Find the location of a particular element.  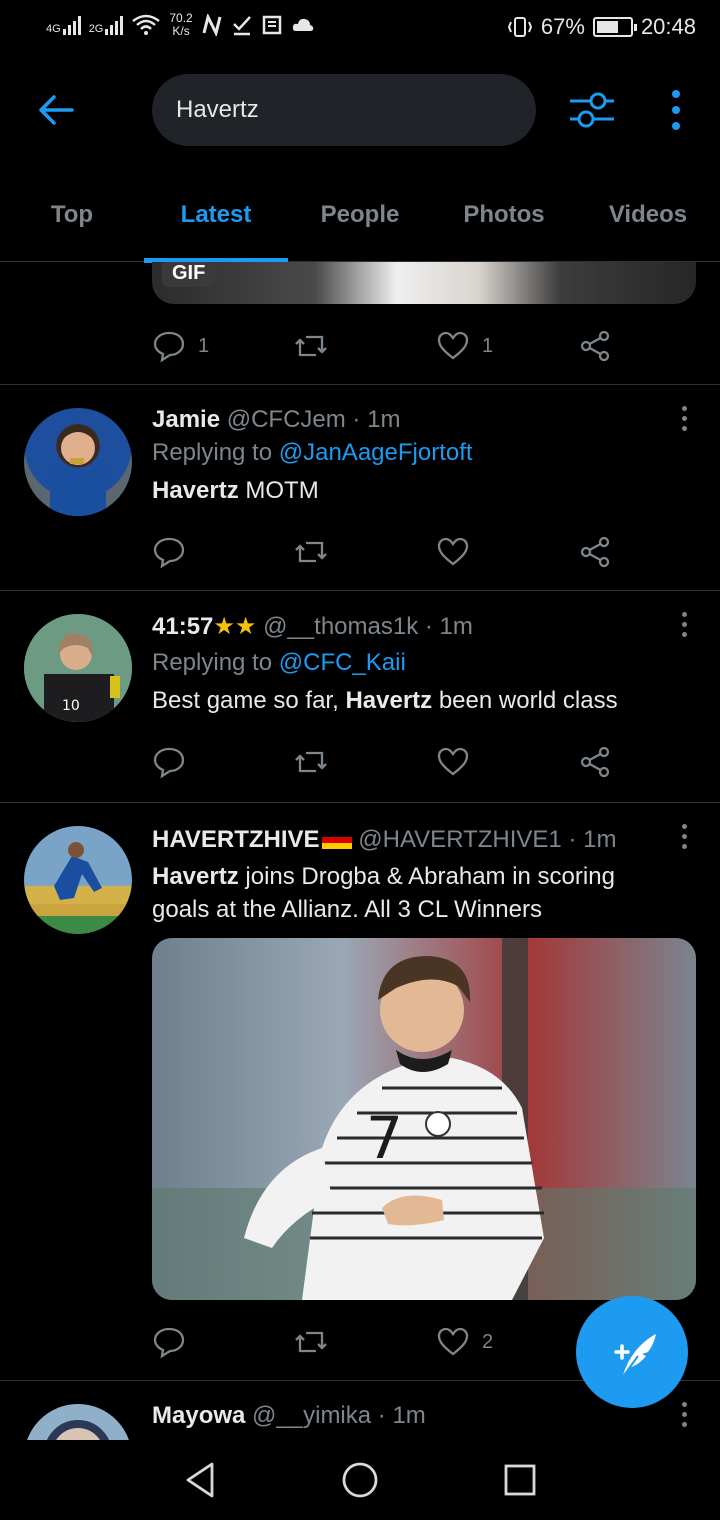

display-name: HAVERTZHIVE is located at coordinates (236, 839).